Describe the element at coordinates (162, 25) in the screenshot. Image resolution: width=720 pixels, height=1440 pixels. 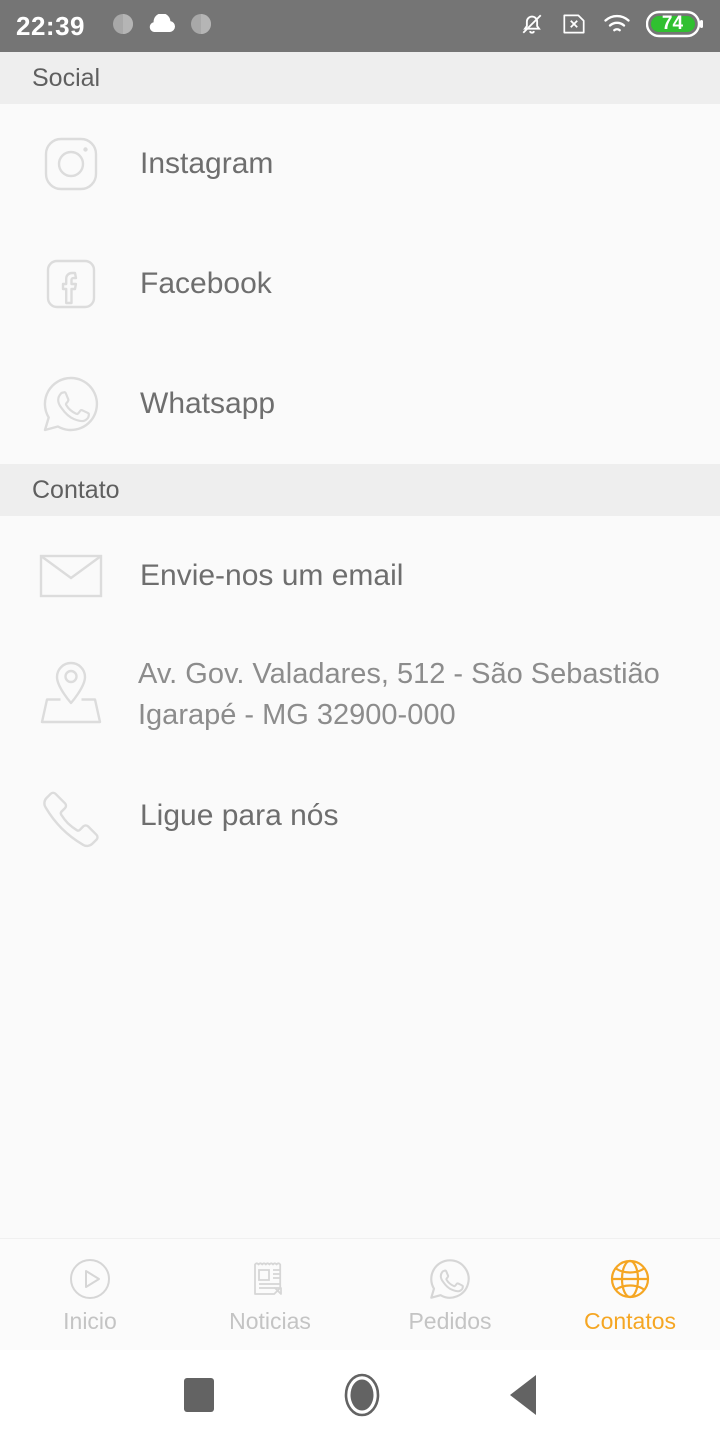
I see `cloud-icon` at that location.